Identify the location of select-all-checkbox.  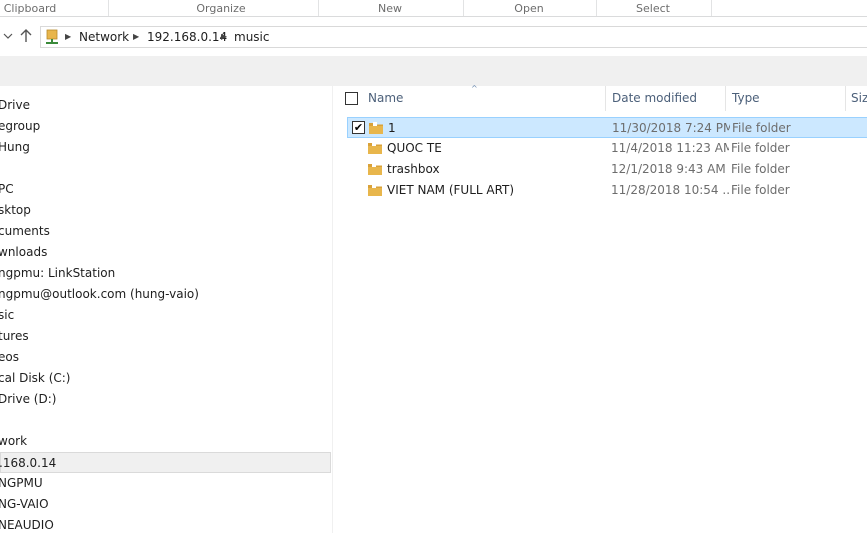
(351, 98).